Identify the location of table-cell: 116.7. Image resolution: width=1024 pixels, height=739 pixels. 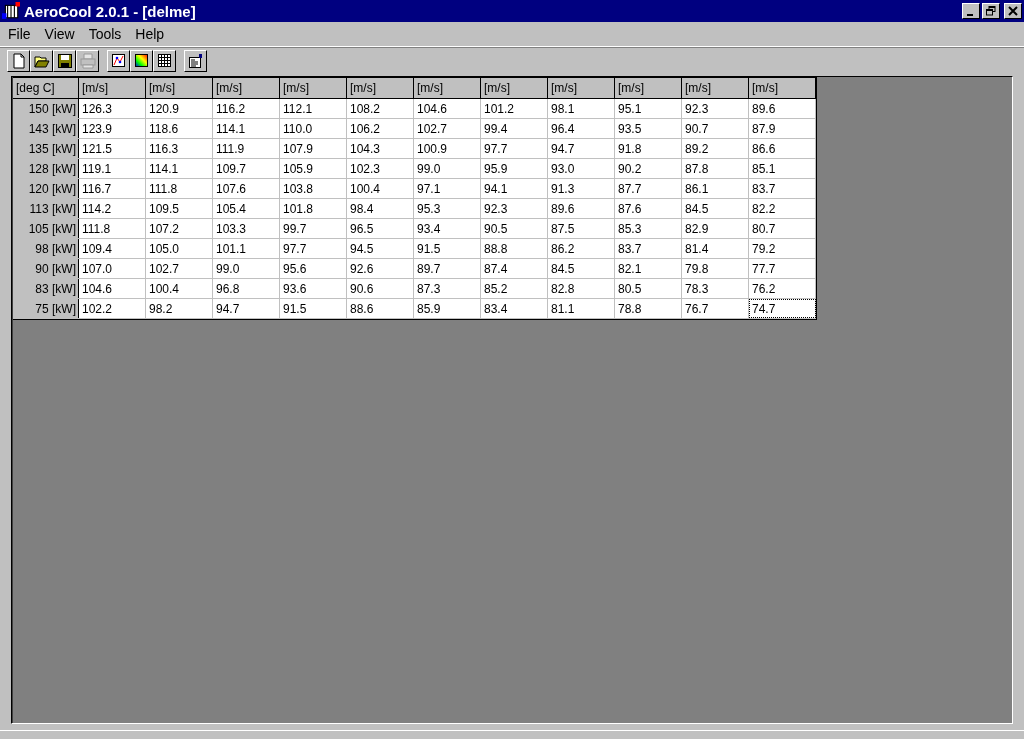
(112, 188).